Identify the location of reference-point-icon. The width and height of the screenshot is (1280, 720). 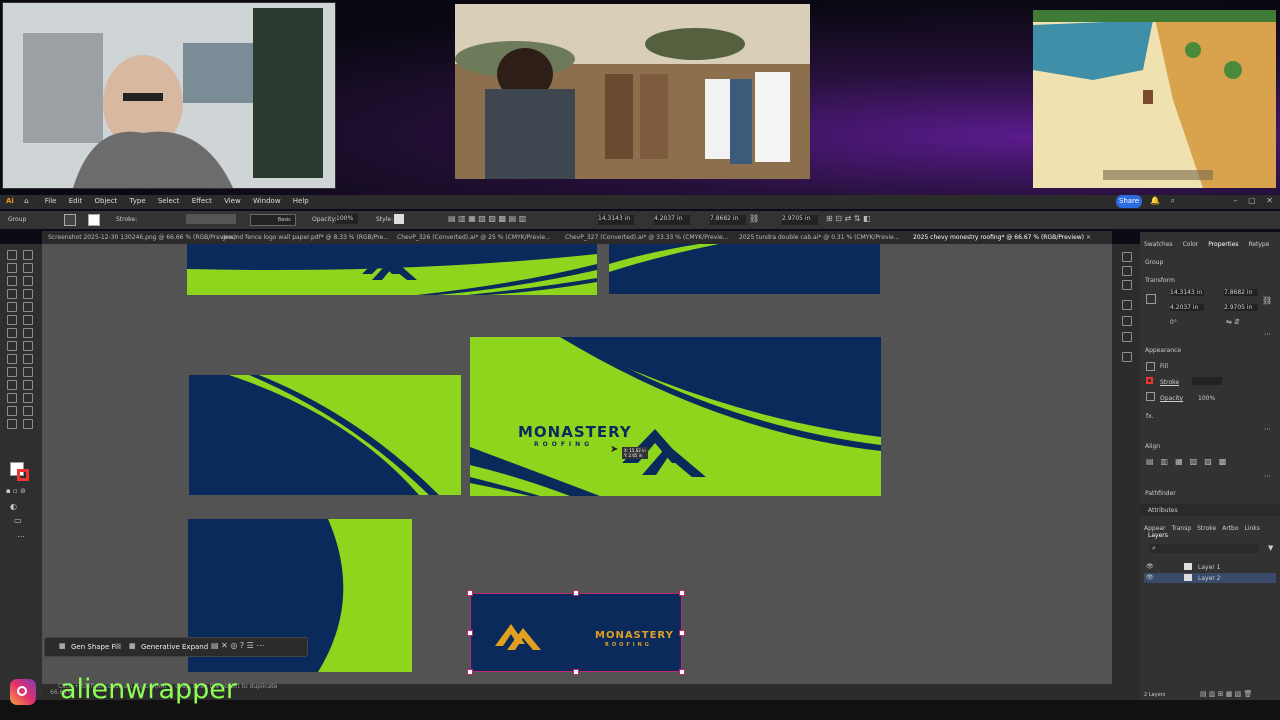
(1151, 299).